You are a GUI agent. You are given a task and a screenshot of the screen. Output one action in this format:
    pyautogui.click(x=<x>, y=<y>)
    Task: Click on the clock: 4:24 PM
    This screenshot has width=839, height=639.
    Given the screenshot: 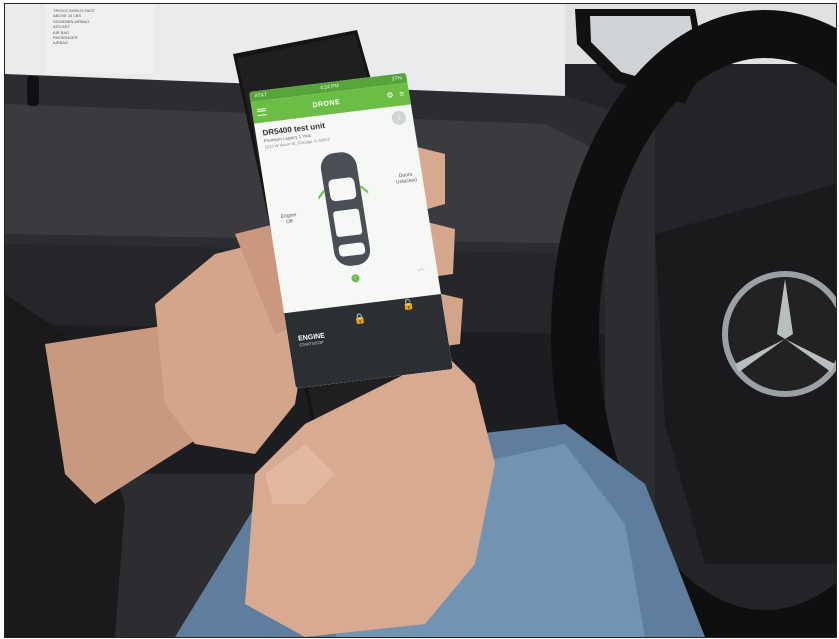 What is the action you would take?
    pyautogui.click(x=329, y=87)
    